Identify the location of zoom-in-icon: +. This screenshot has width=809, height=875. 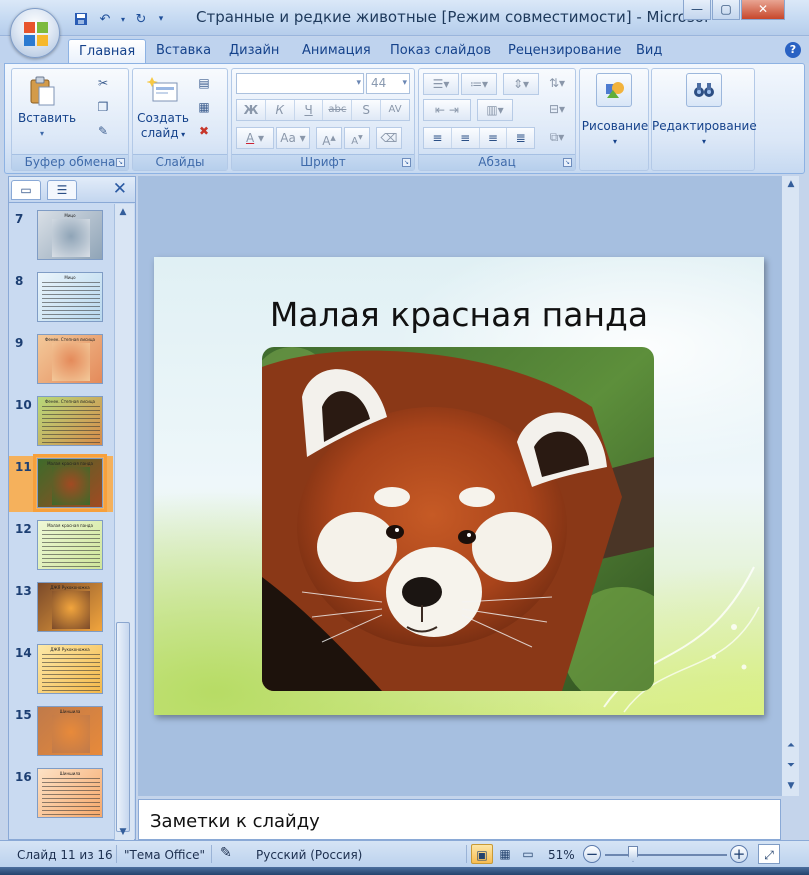
(739, 854).